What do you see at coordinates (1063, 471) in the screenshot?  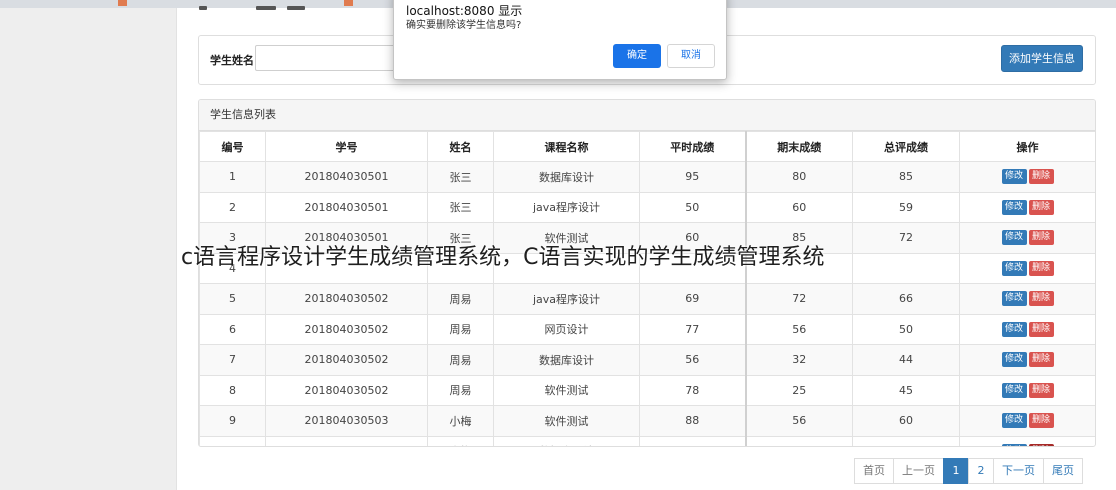 I see `last-page-button: 尾页` at bounding box center [1063, 471].